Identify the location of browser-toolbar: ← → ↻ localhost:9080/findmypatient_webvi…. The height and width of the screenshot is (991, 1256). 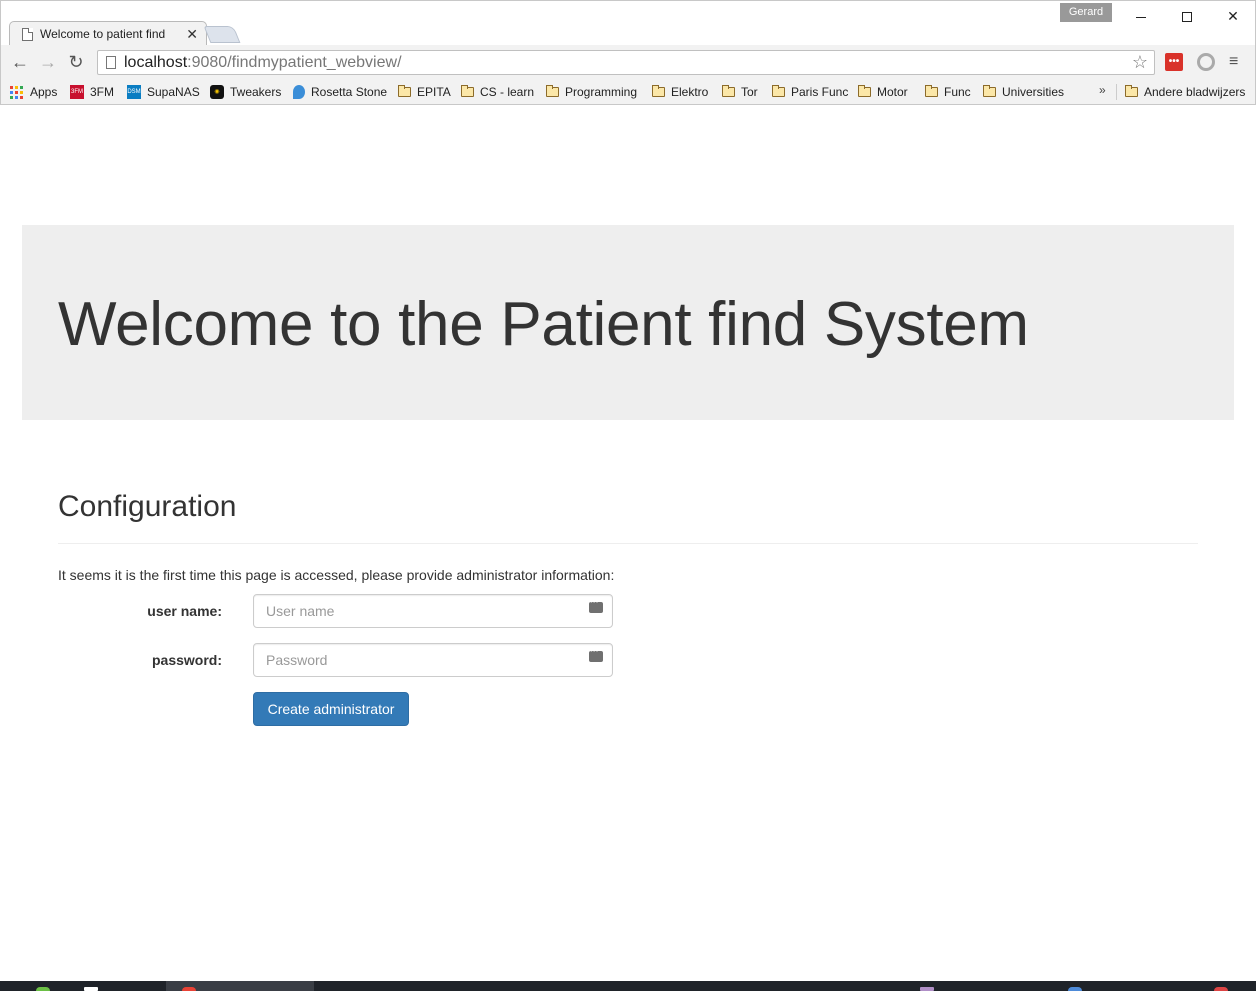
(628, 62).